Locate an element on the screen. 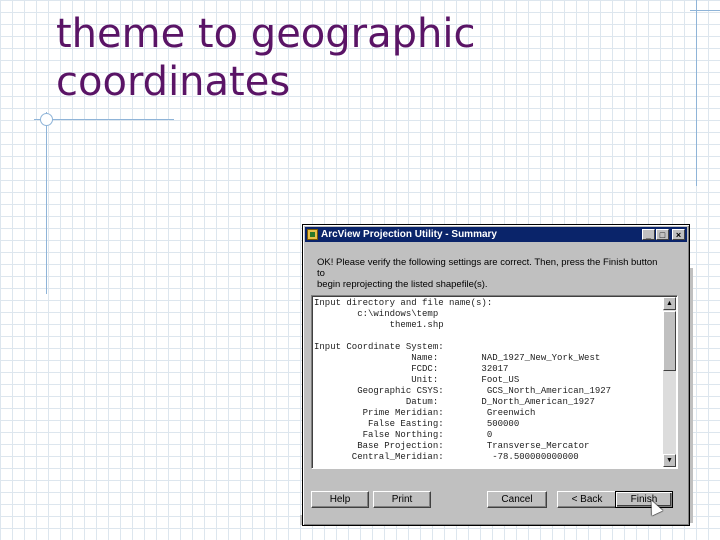 This screenshot has height=540, width=720. summary-line: theme1.shp is located at coordinates (379, 325).